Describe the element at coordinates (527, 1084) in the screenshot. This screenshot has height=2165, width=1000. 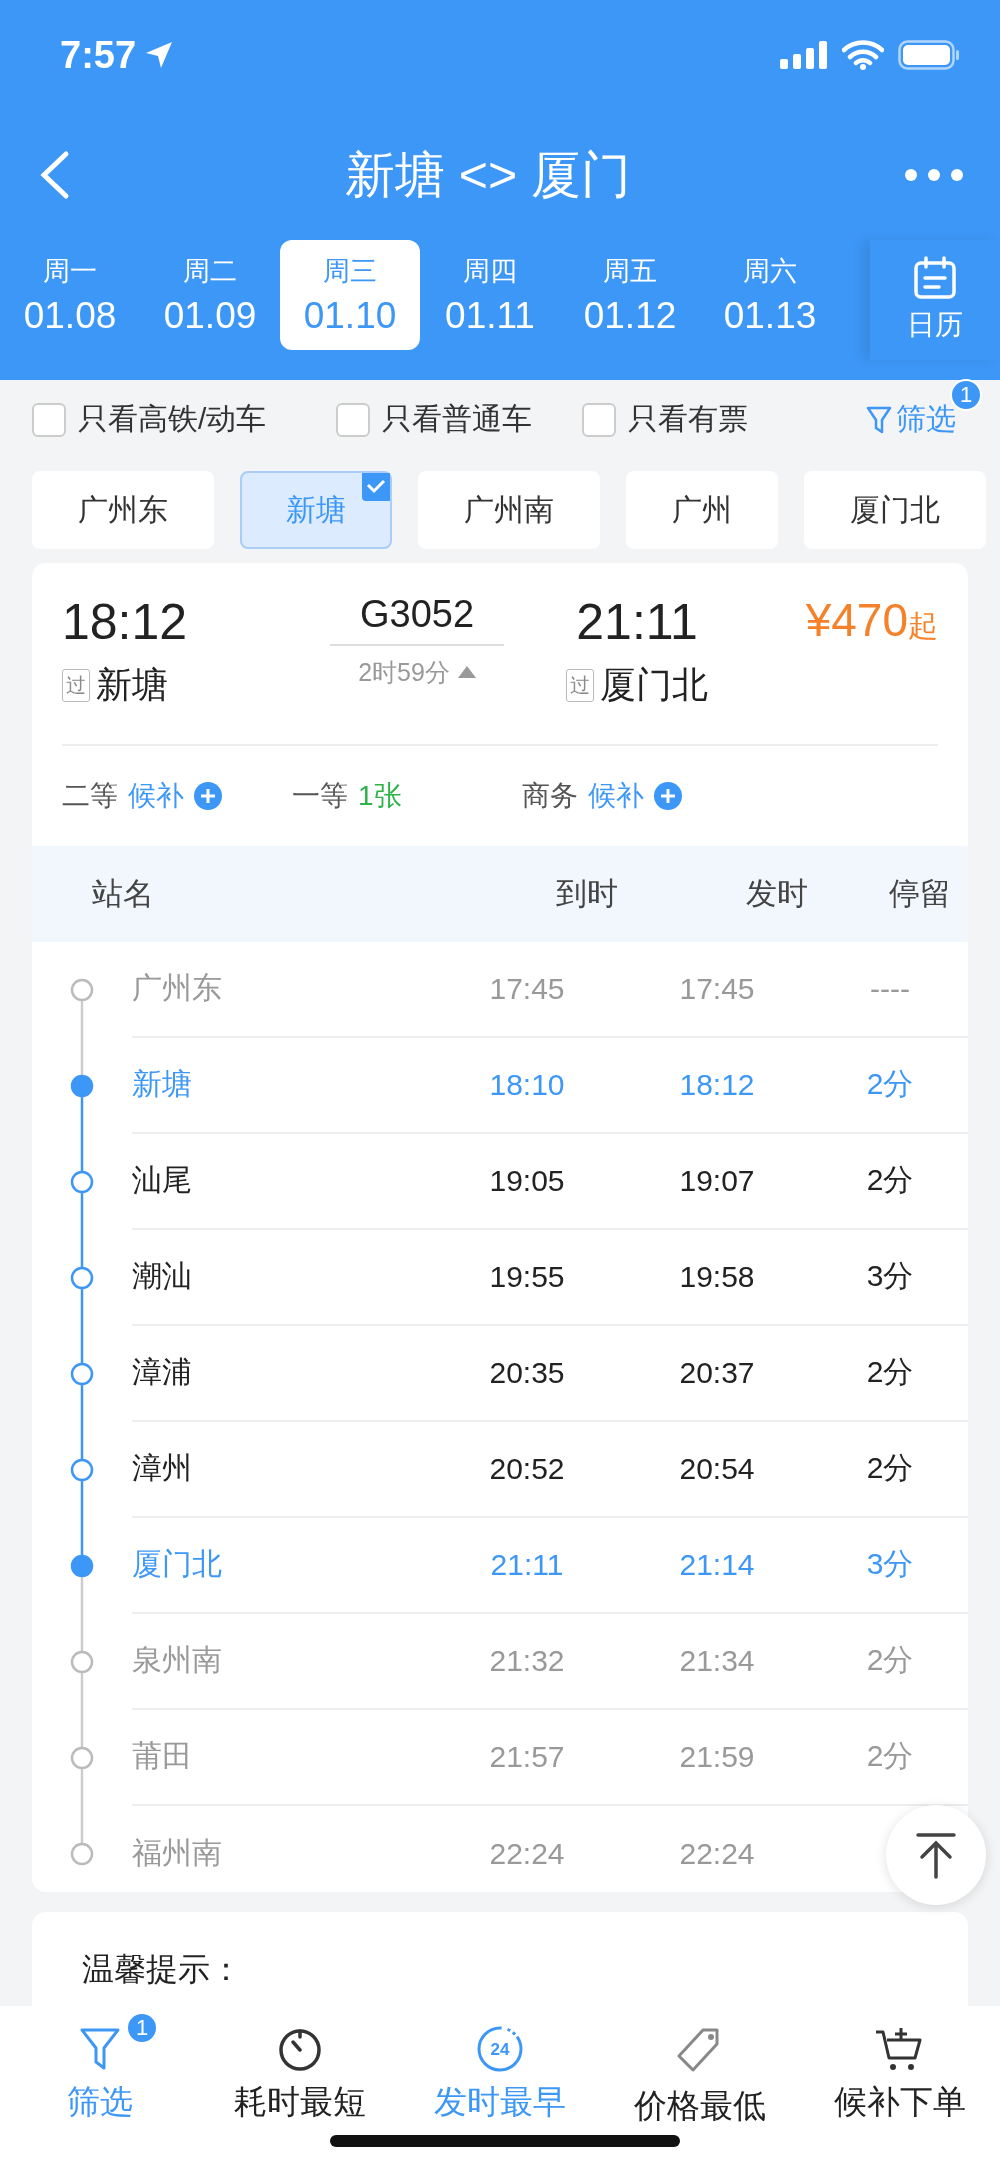
I see `arrive-time-cell-text: 18:10` at that location.